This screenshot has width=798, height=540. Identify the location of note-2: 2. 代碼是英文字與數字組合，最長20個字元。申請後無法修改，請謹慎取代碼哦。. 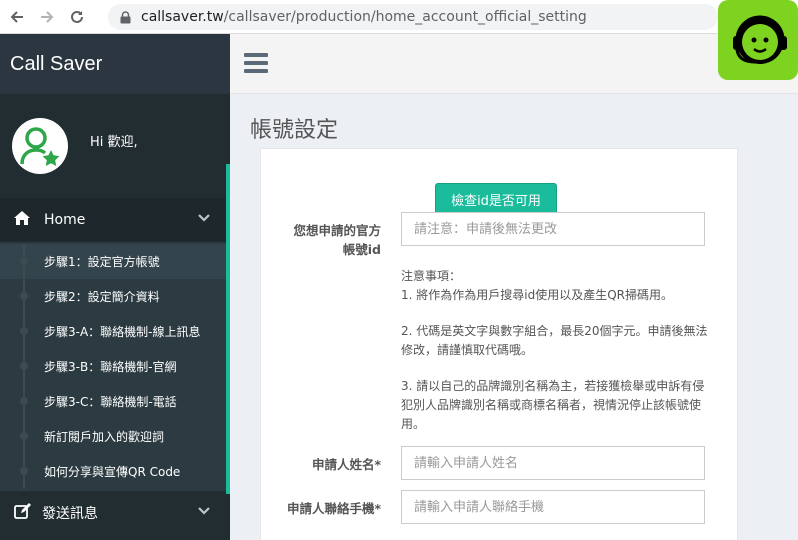
(554, 340).